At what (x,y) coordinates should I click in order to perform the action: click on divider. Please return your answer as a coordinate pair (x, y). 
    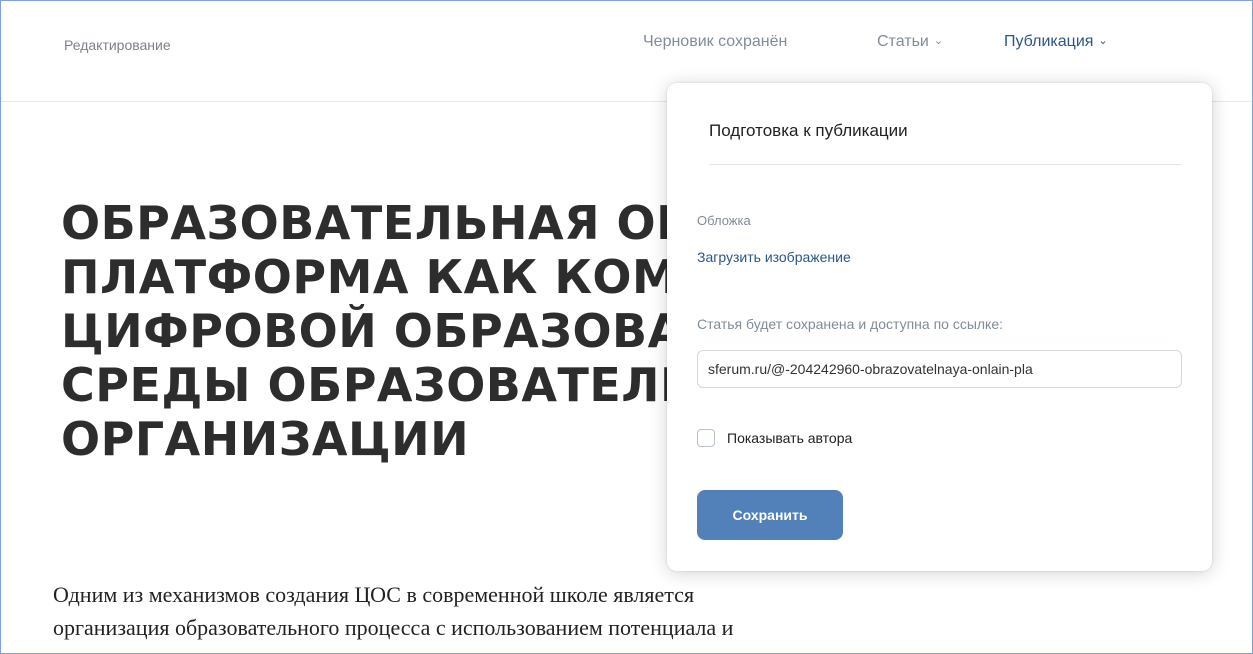
    Looking at the image, I should click on (945, 164).